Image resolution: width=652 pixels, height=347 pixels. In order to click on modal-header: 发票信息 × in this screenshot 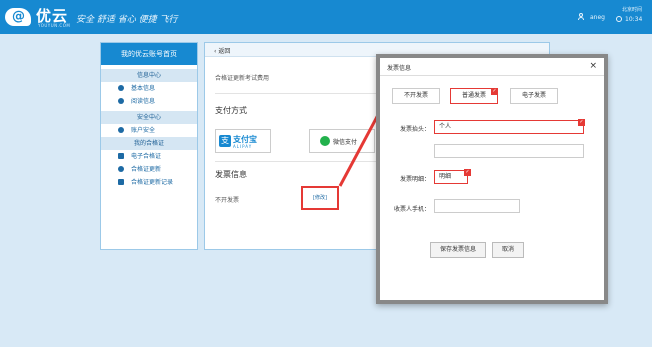, I will do `click(492, 67)`.